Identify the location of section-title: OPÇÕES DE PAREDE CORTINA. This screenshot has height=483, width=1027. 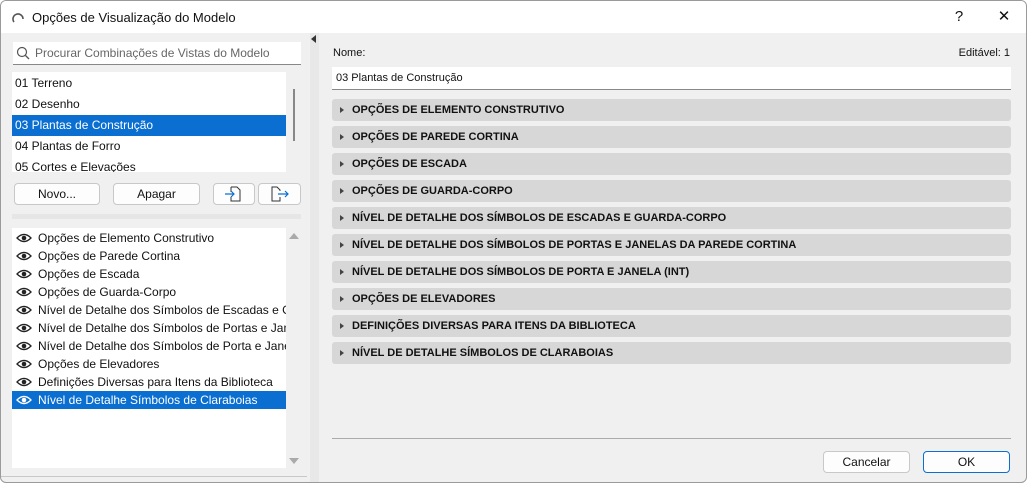
(435, 137).